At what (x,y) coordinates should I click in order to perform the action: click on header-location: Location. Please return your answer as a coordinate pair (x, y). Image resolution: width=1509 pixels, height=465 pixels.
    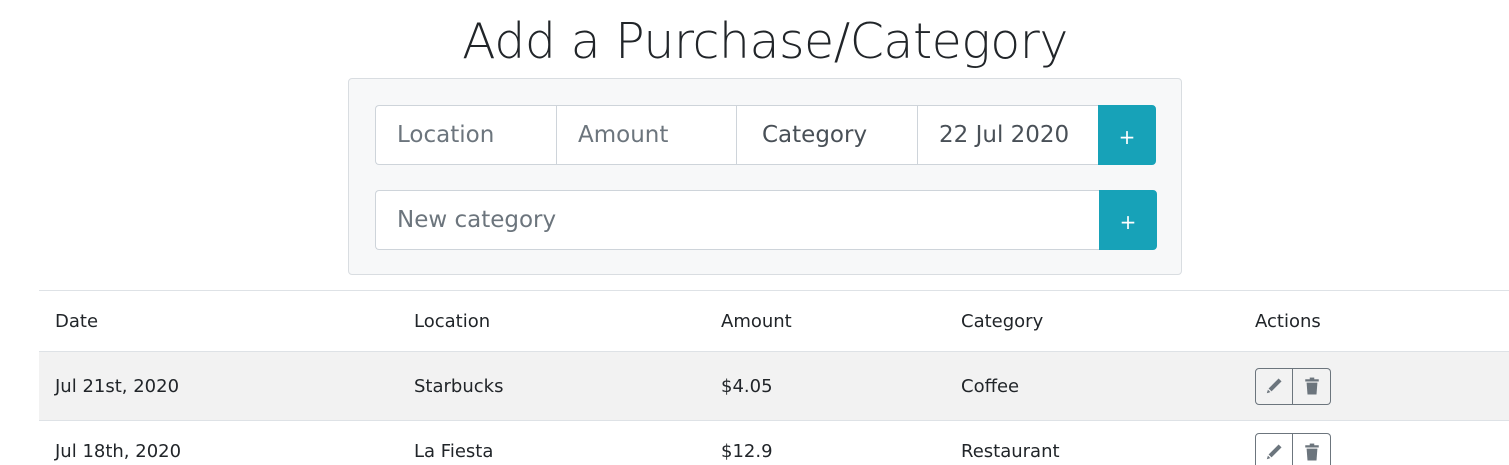
    Looking at the image, I should click on (452, 321).